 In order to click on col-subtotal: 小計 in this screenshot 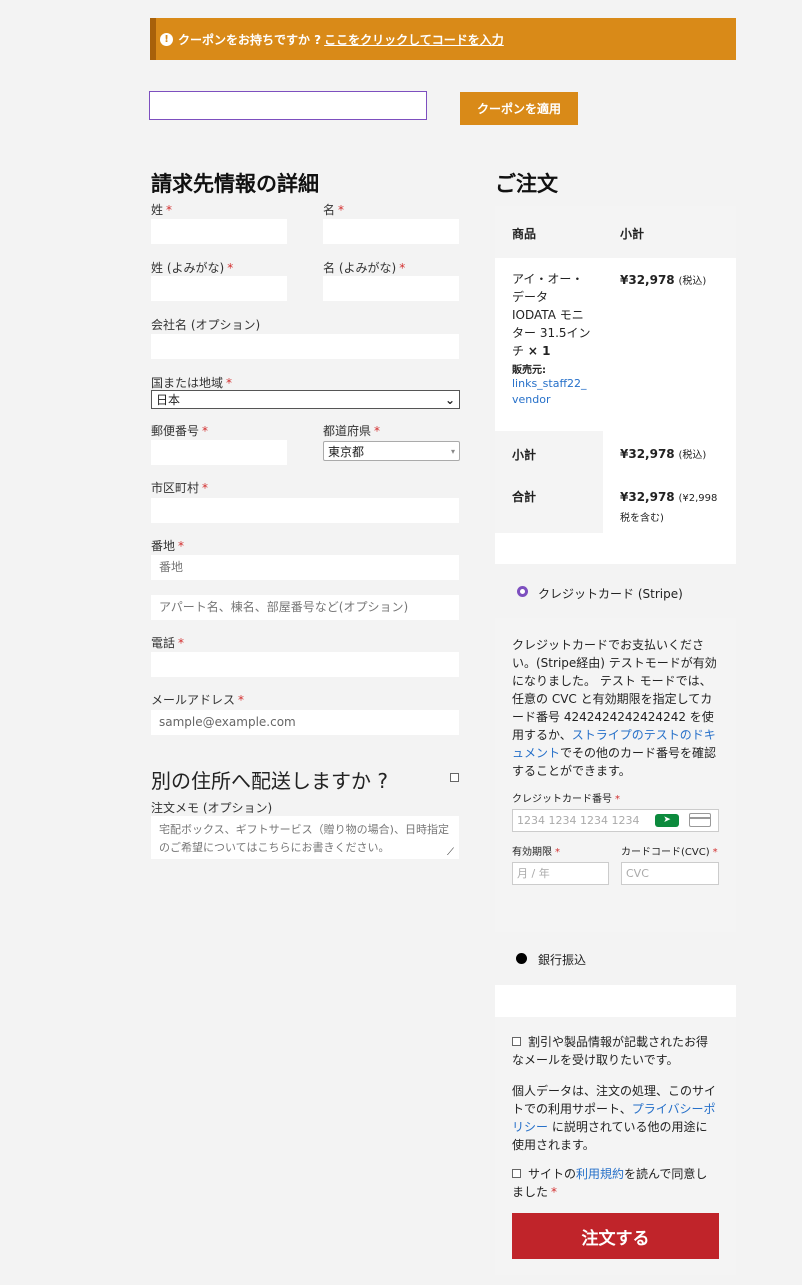, I will do `click(632, 234)`.